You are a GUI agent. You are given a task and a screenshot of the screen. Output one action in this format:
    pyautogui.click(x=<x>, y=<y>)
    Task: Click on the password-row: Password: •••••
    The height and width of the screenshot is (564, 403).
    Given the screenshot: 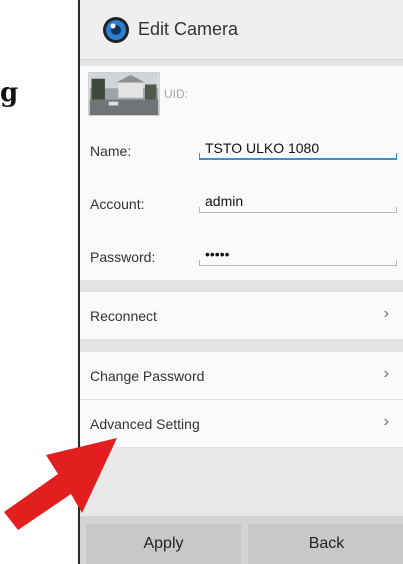 What is the action you would take?
    pyautogui.click(x=241, y=253)
    